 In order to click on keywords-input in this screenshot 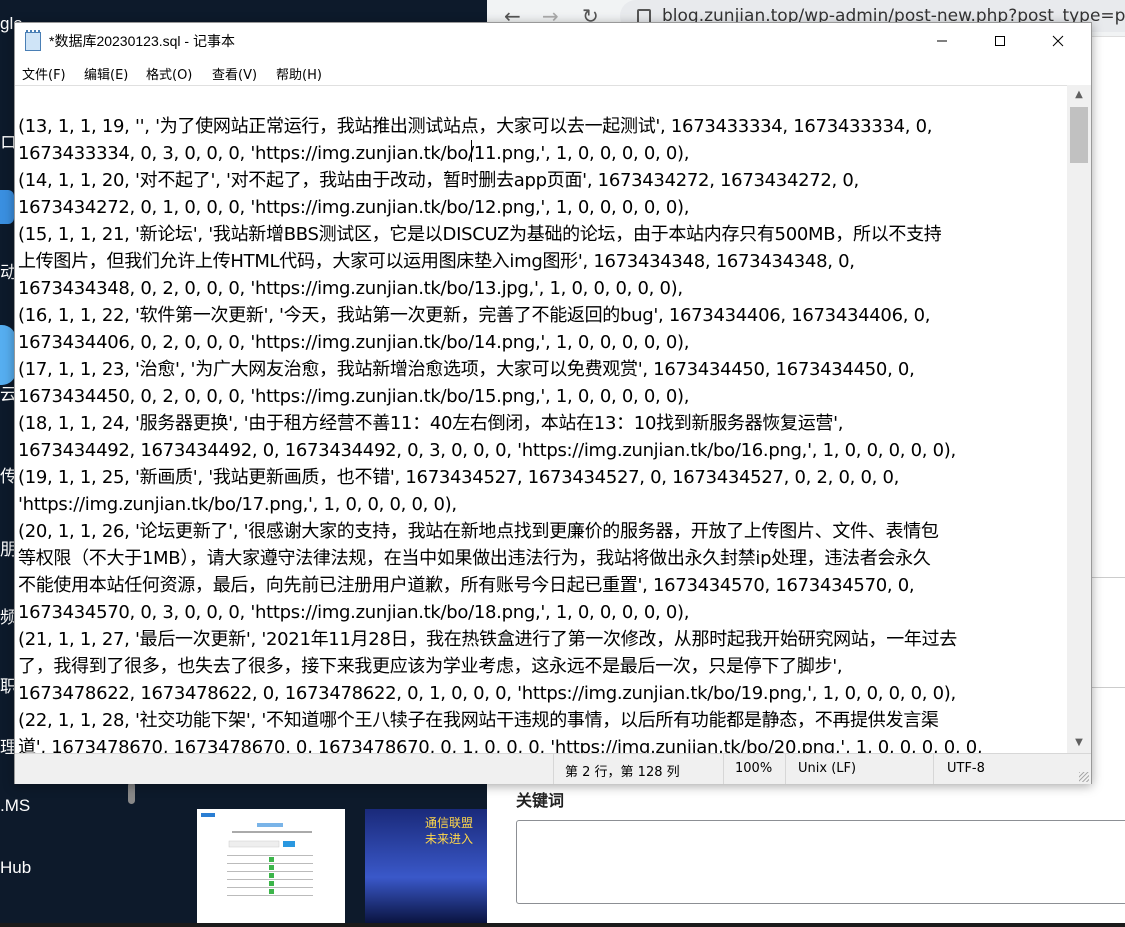, I will do `click(820, 862)`.